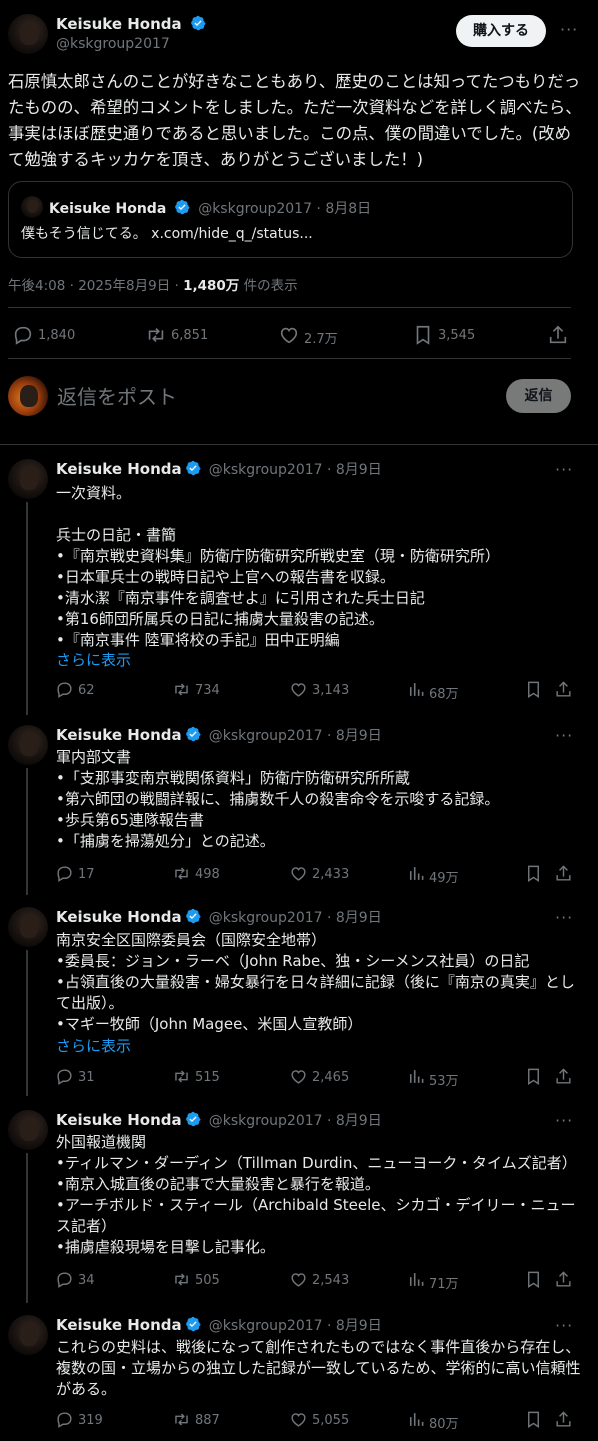 The image size is (598, 1441). What do you see at coordinates (86, 1280) in the screenshot?
I see `reply-count: 34` at bounding box center [86, 1280].